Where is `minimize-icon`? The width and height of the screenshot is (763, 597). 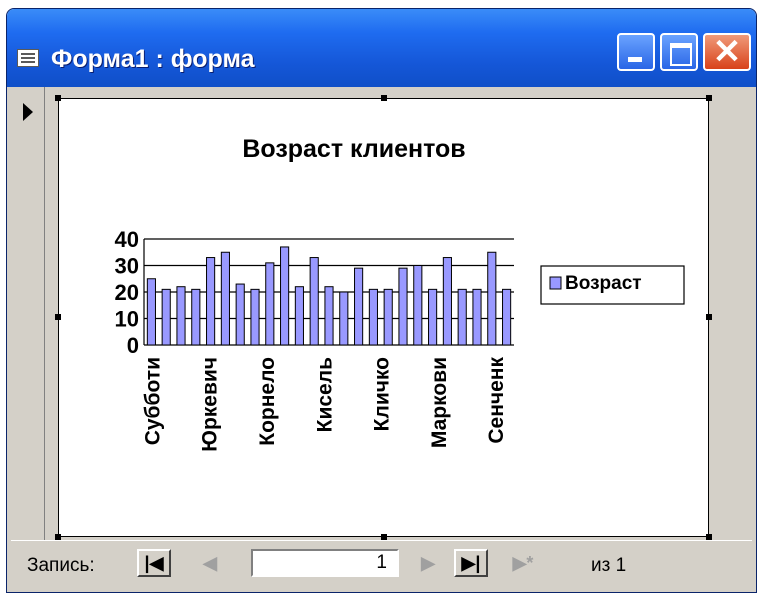 minimize-icon is located at coordinates (635, 59).